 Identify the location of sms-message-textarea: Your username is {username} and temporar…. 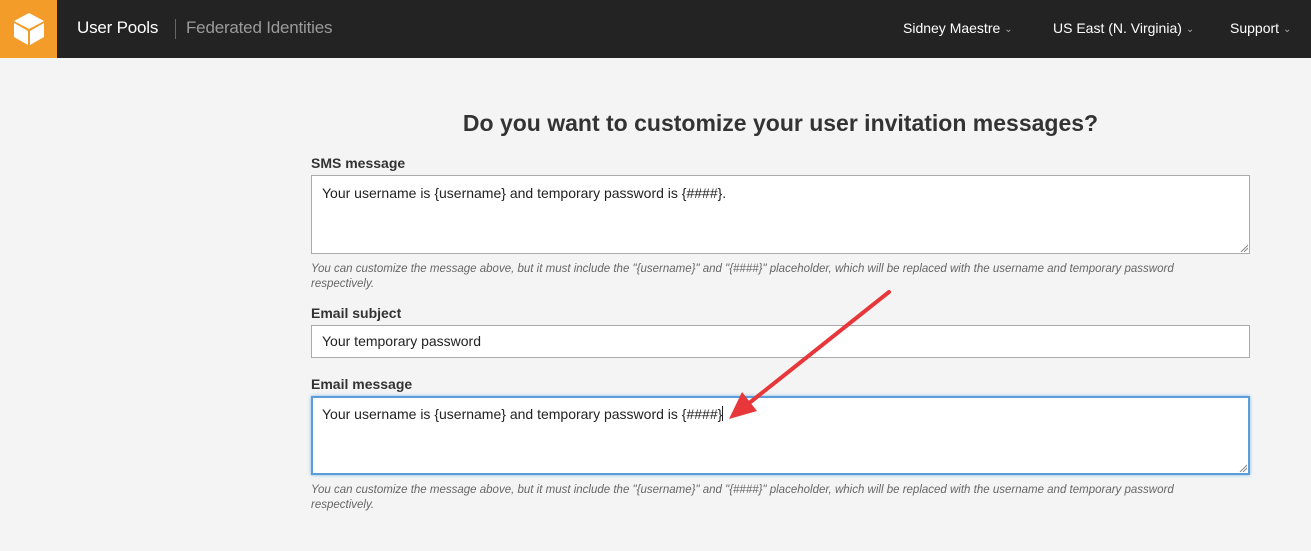
(780, 214).